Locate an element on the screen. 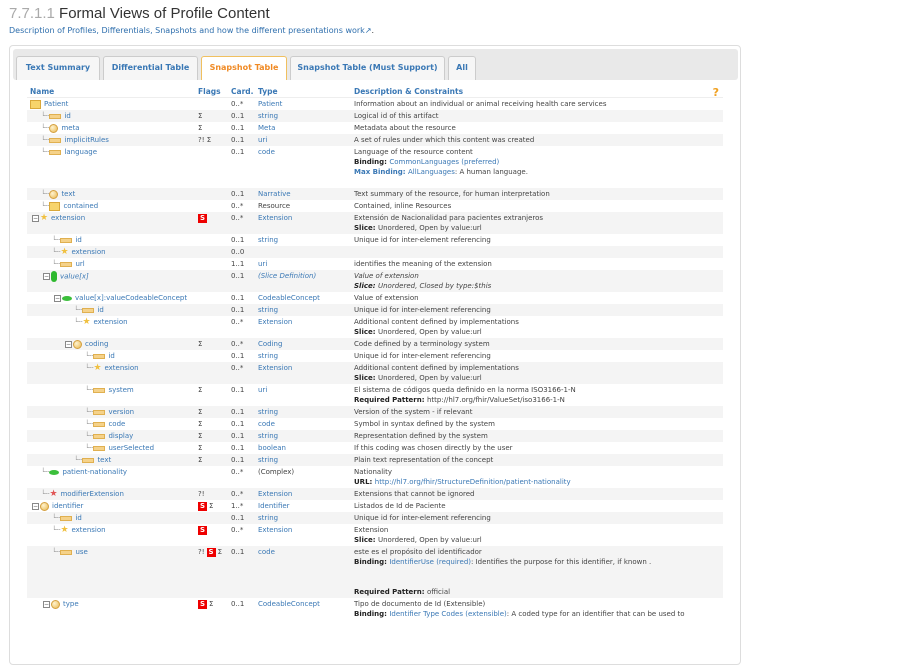 This screenshot has width=900, height=665. binding-link: AllLanguages is located at coordinates (431, 172).